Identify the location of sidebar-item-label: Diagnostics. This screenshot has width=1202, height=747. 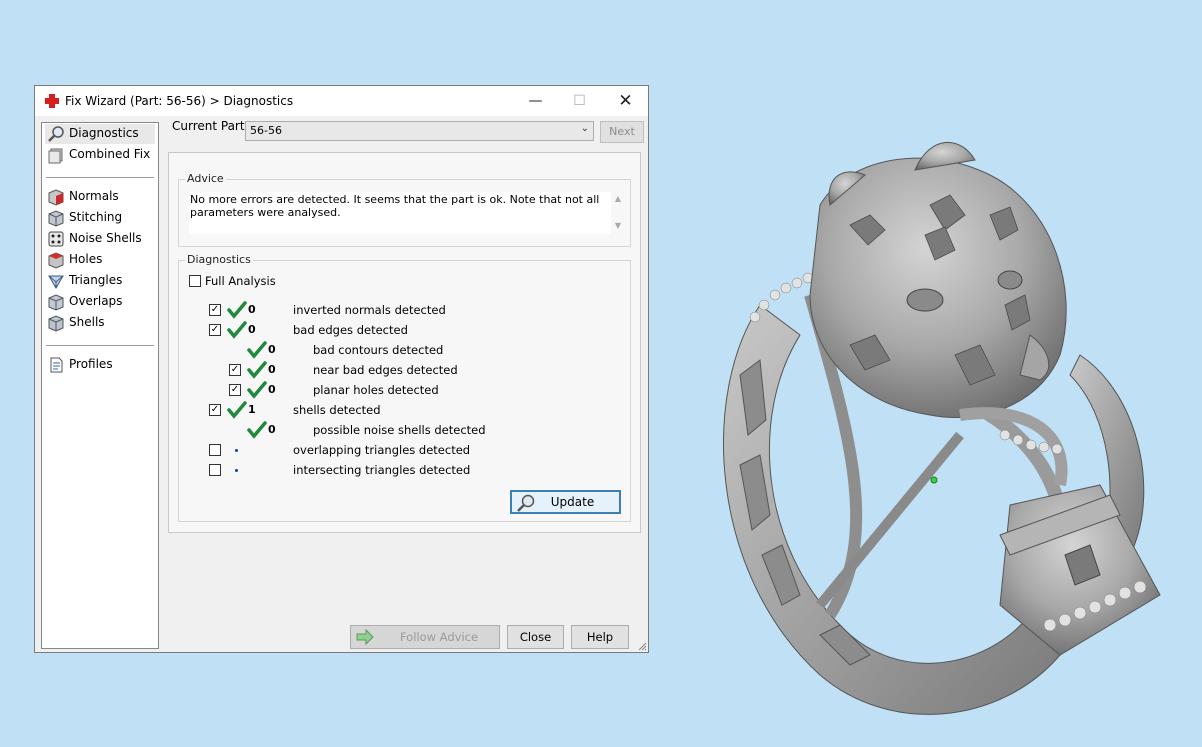
(104, 133).